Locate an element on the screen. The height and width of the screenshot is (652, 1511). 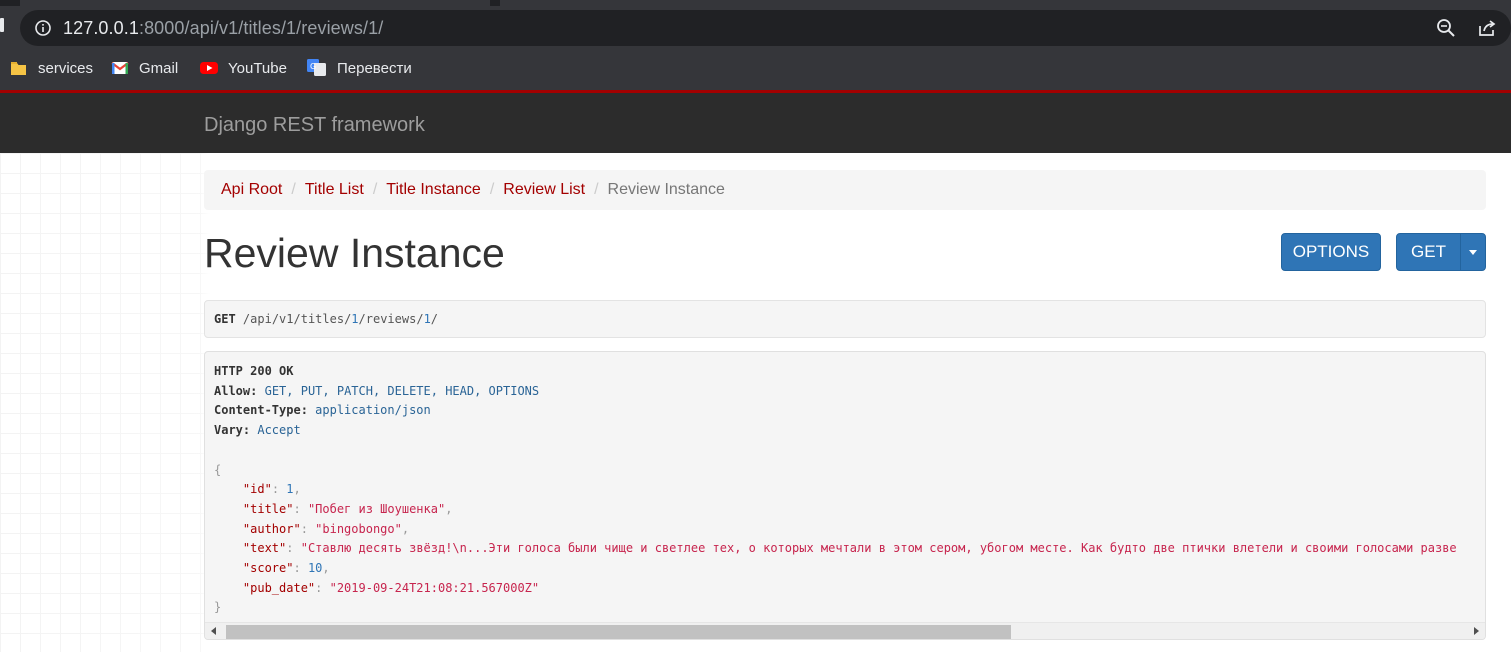
header-value: application/json is located at coordinates (373, 410).